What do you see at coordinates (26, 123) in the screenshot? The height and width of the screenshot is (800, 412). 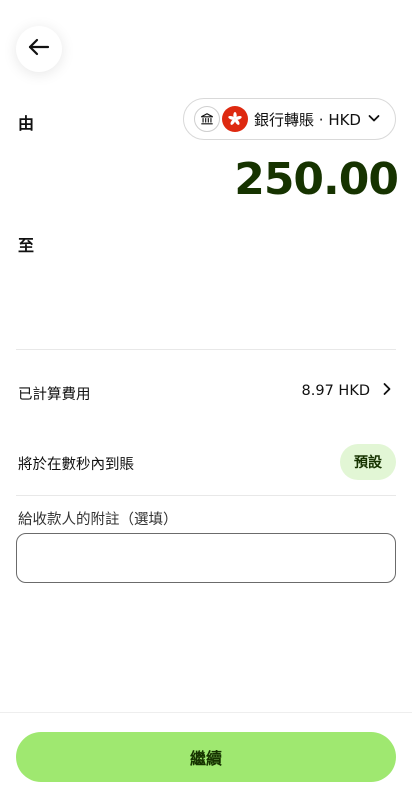 I see `from-label: 由` at bounding box center [26, 123].